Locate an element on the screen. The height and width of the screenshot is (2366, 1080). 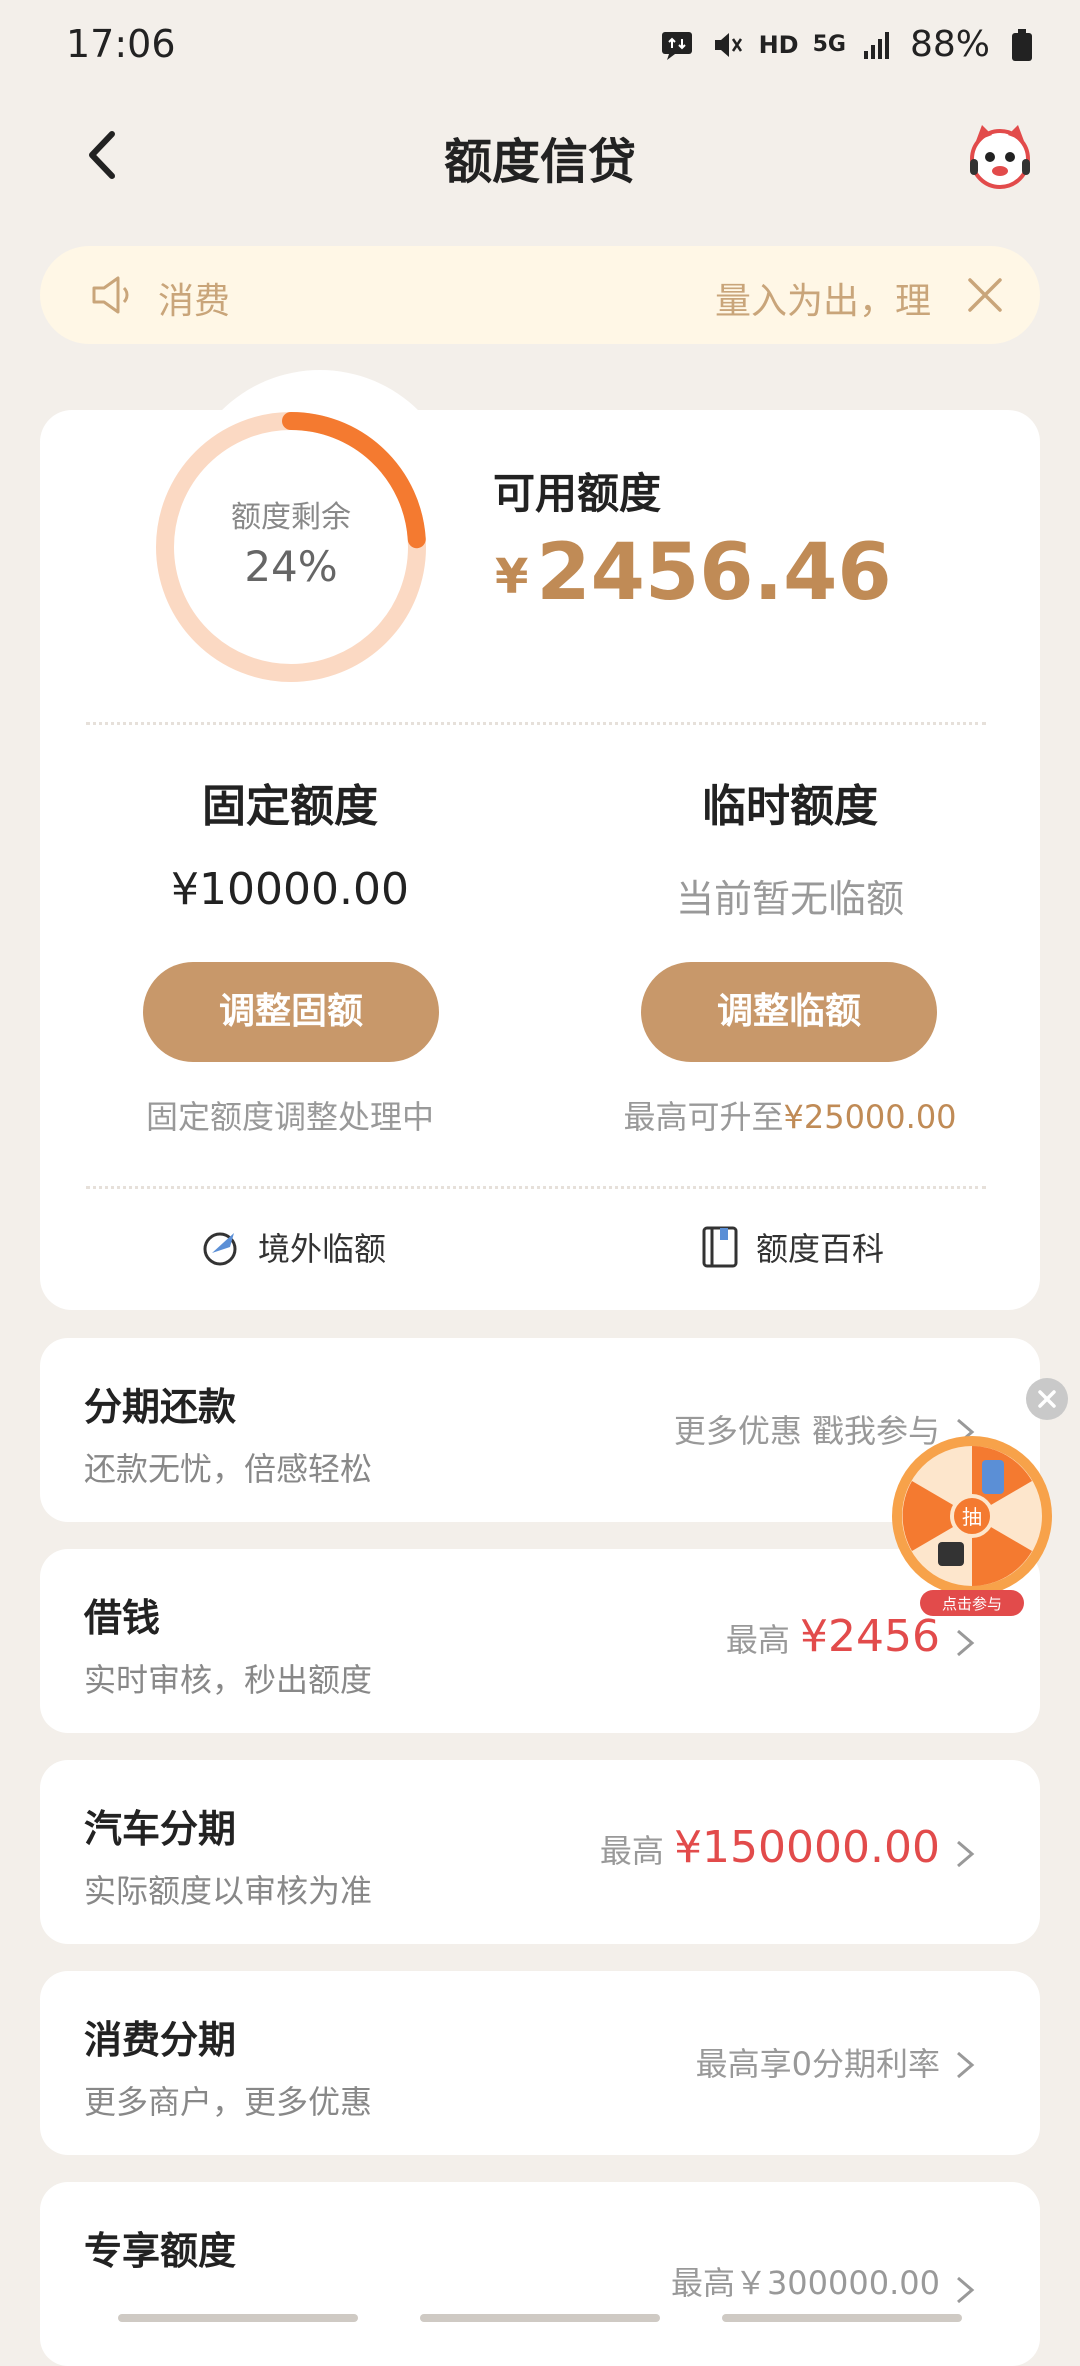
overseas-temp-label: 境外临额 is located at coordinates (322, 1249).